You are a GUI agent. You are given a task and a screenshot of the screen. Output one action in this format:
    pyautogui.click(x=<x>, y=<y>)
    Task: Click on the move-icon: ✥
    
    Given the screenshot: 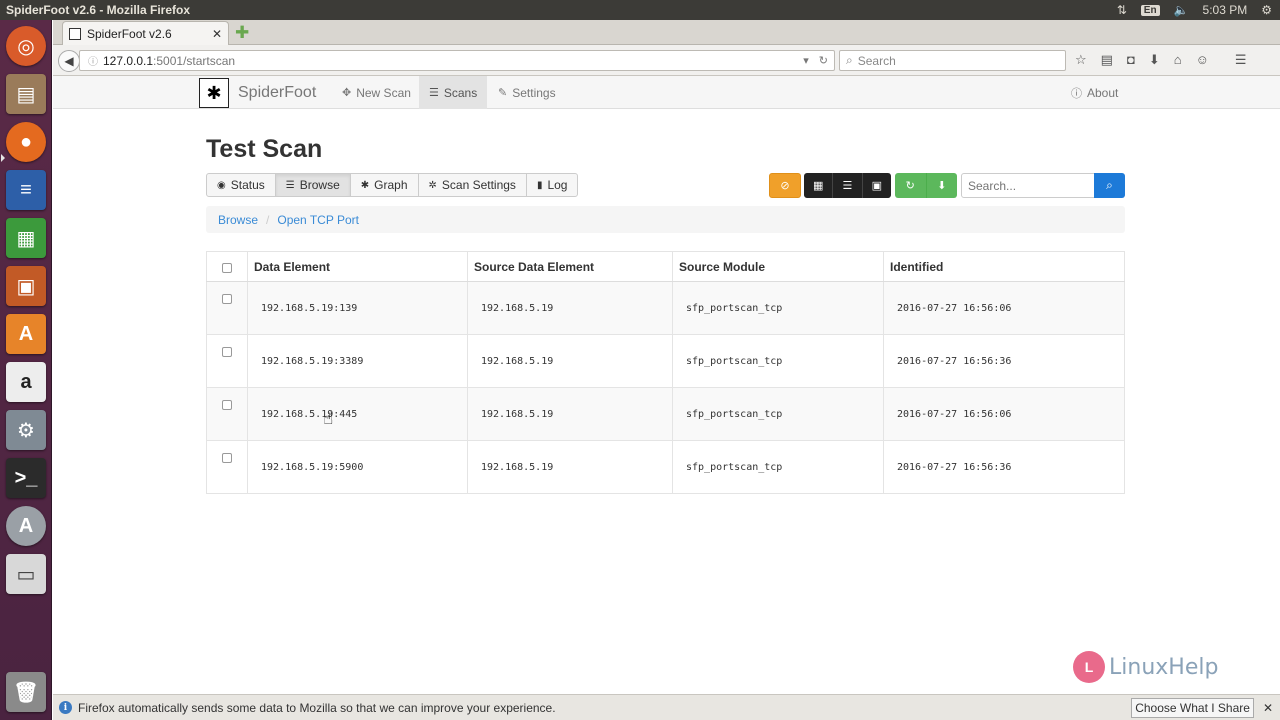 What is the action you would take?
    pyautogui.click(x=347, y=93)
    